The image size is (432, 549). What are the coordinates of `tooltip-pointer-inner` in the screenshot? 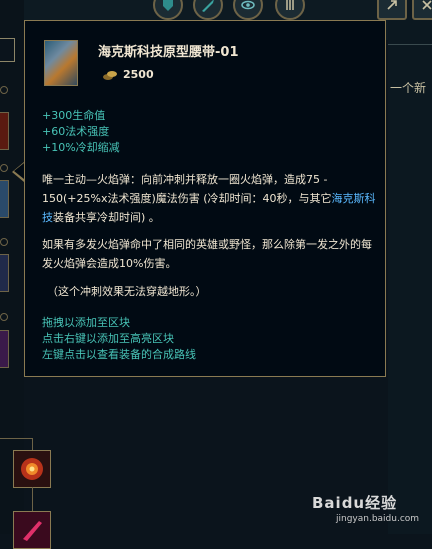 It's located at (19, 171).